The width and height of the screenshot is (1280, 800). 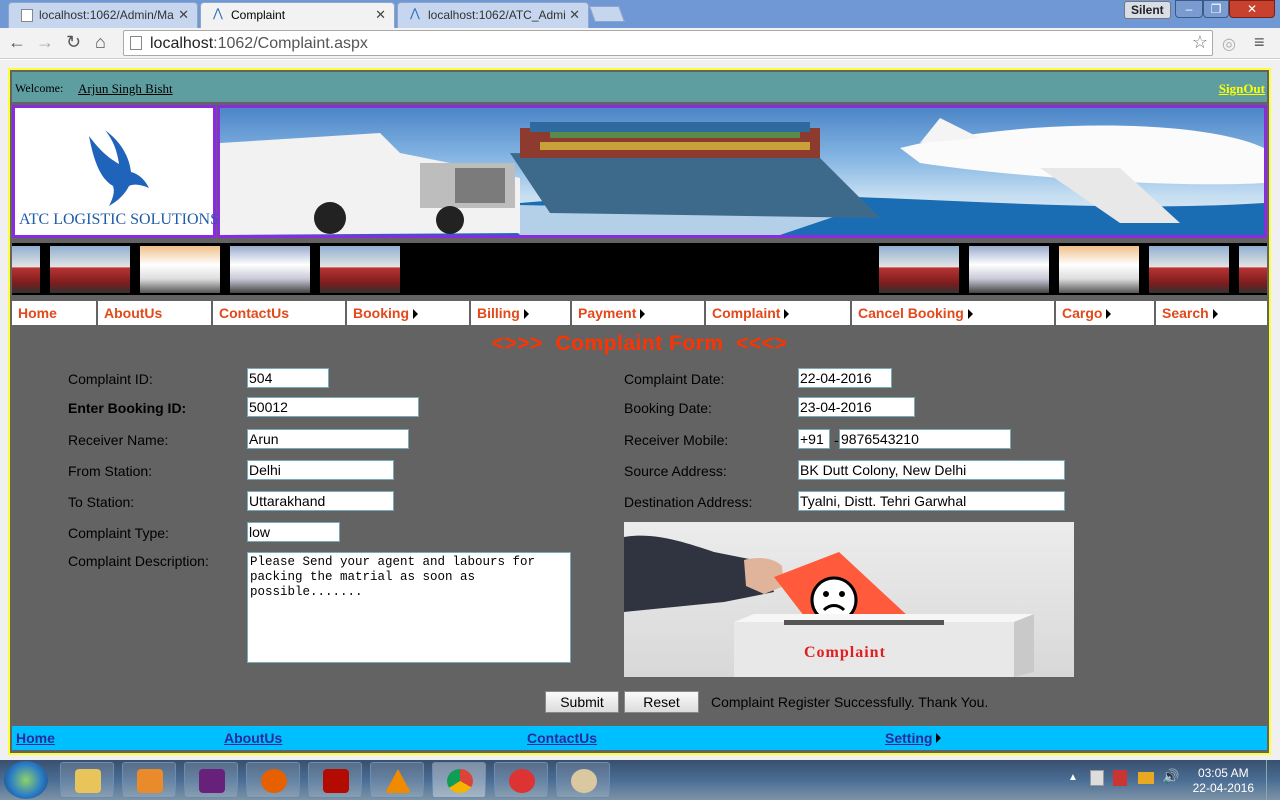 What do you see at coordinates (26, 780) in the screenshot?
I see `start-button` at bounding box center [26, 780].